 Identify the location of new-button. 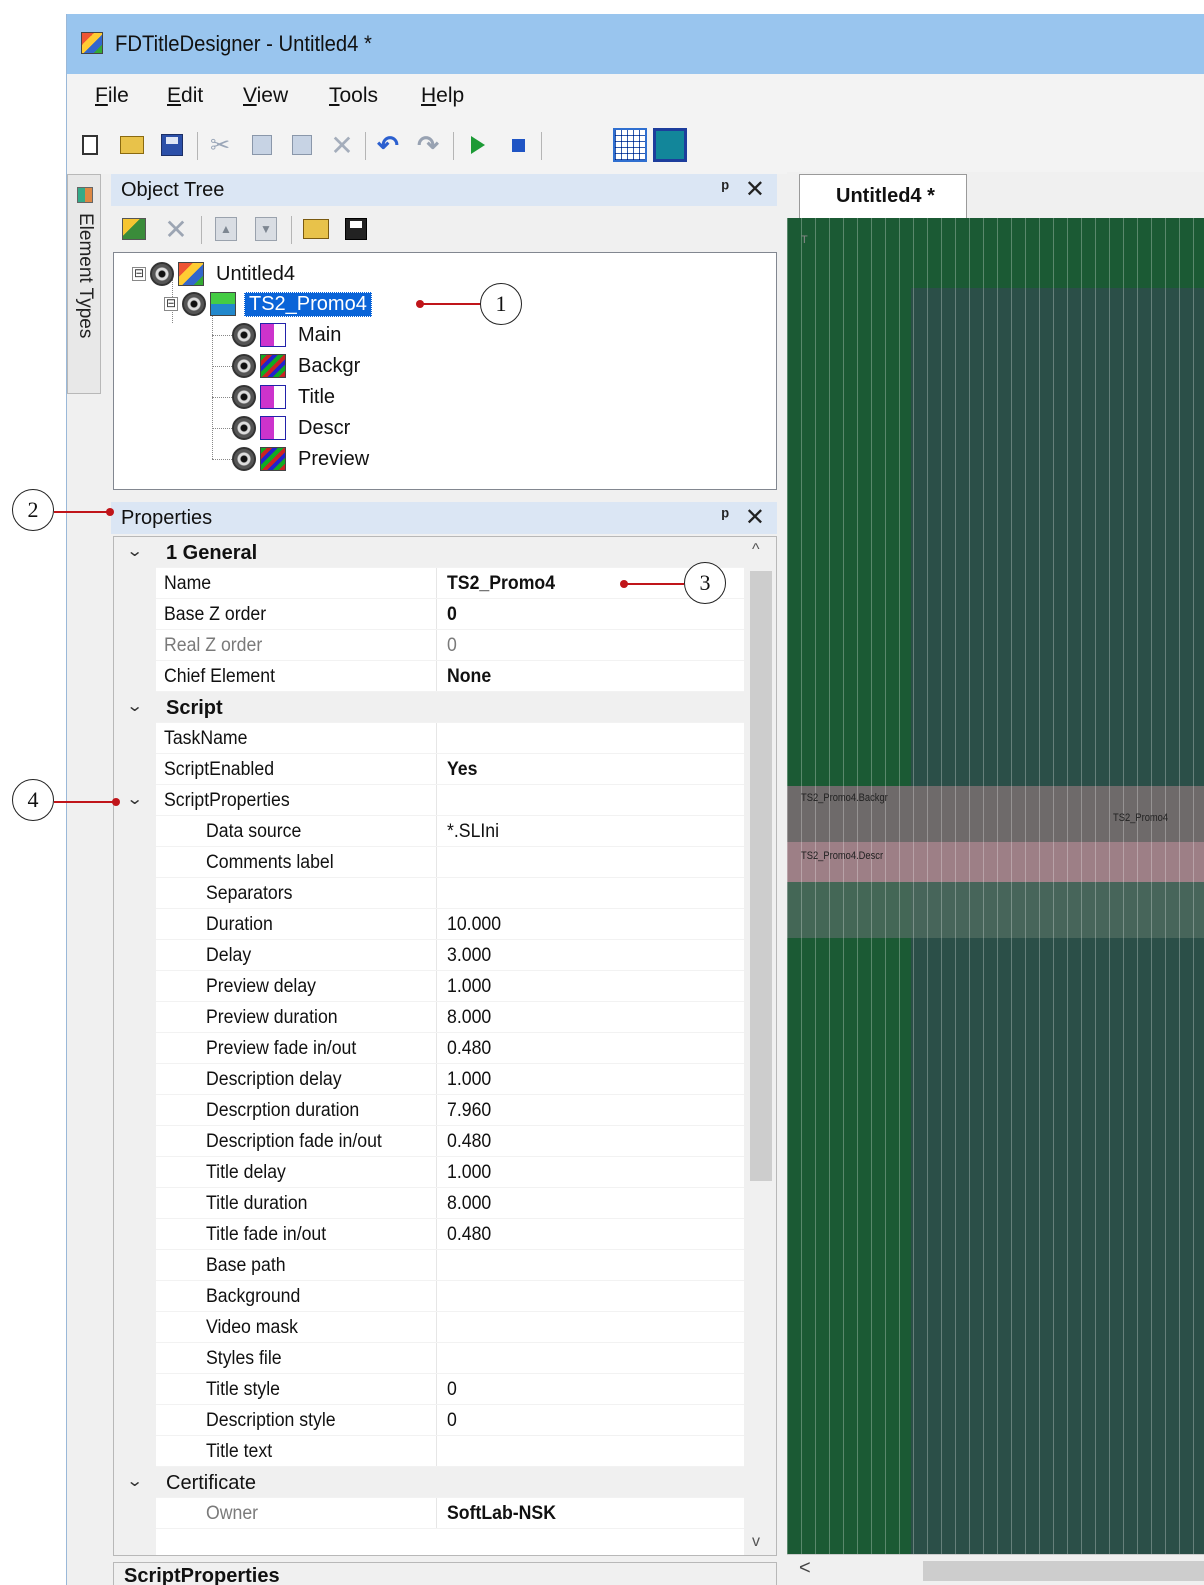
(90, 145).